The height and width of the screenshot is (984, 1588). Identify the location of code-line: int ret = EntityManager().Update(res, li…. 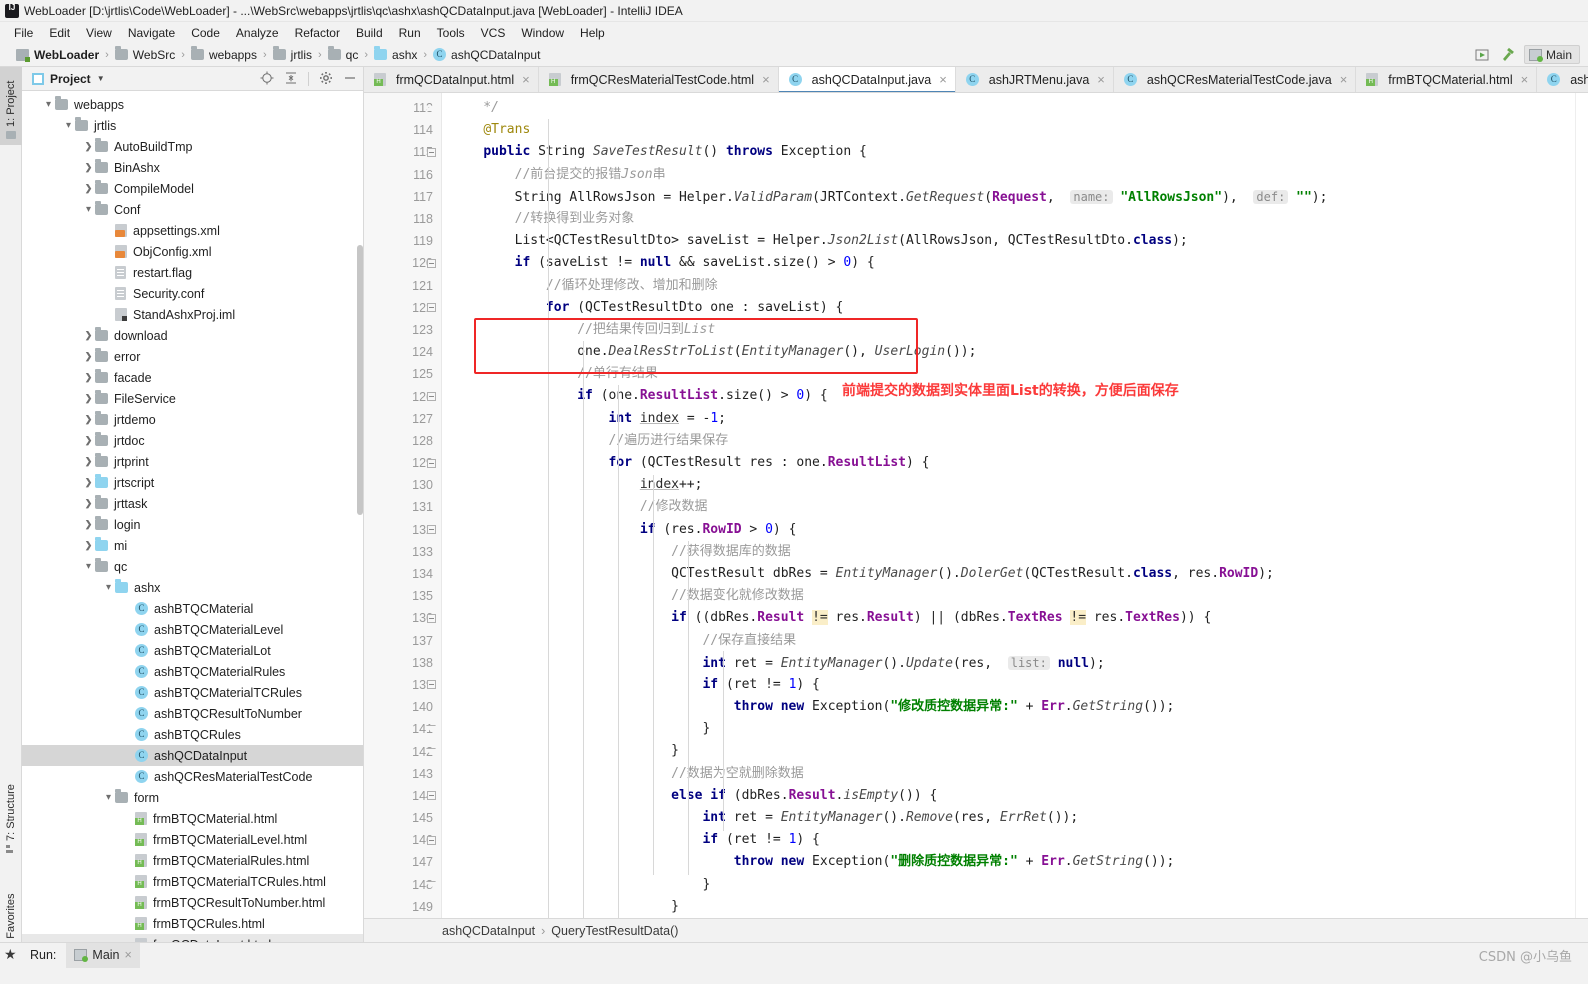
(1008, 663).